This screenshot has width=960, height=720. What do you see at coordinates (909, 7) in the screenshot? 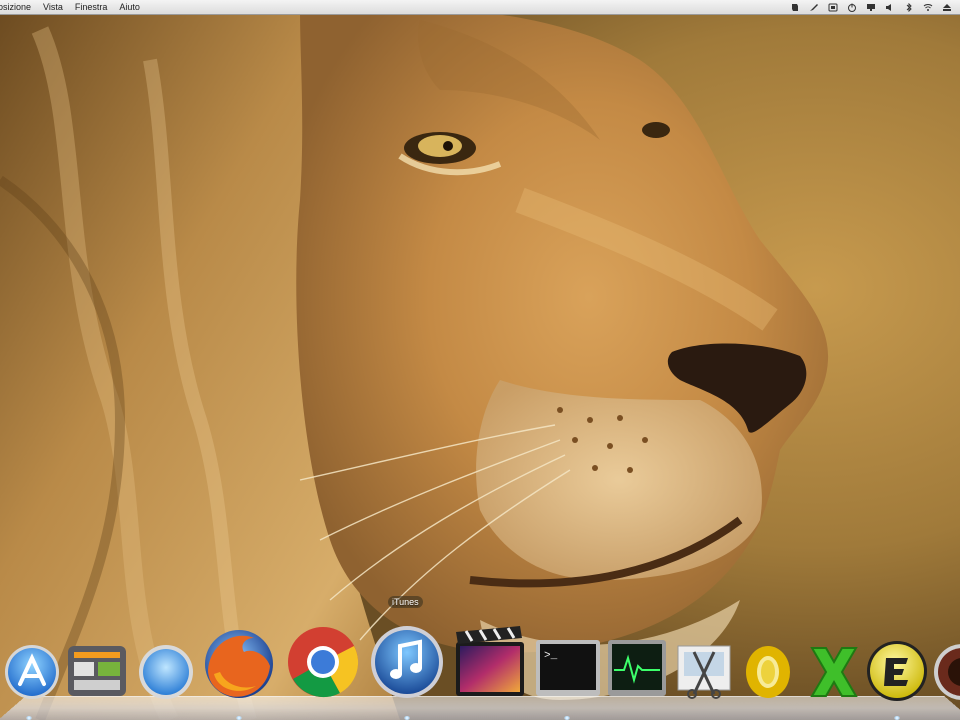
I see `bluetooth-icon` at bounding box center [909, 7].